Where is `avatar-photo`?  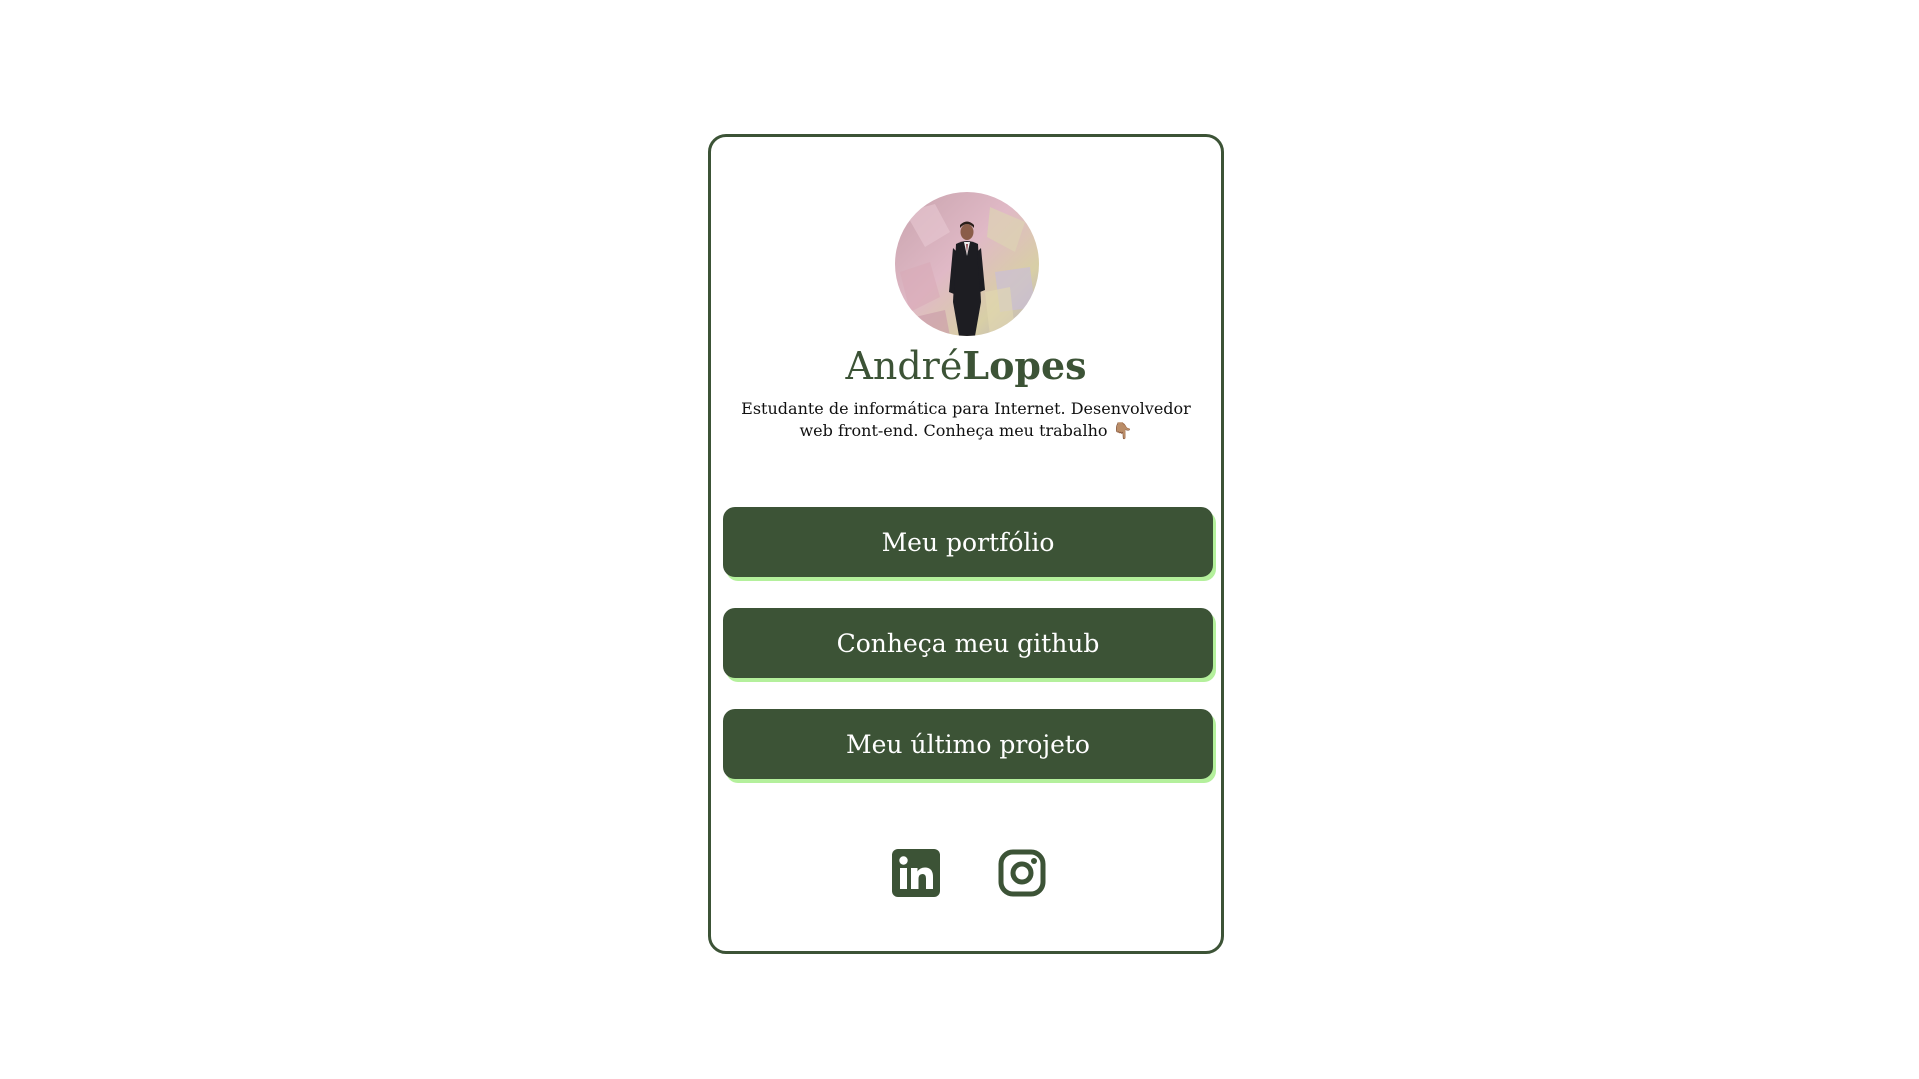 avatar-photo is located at coordinates (967, 264).